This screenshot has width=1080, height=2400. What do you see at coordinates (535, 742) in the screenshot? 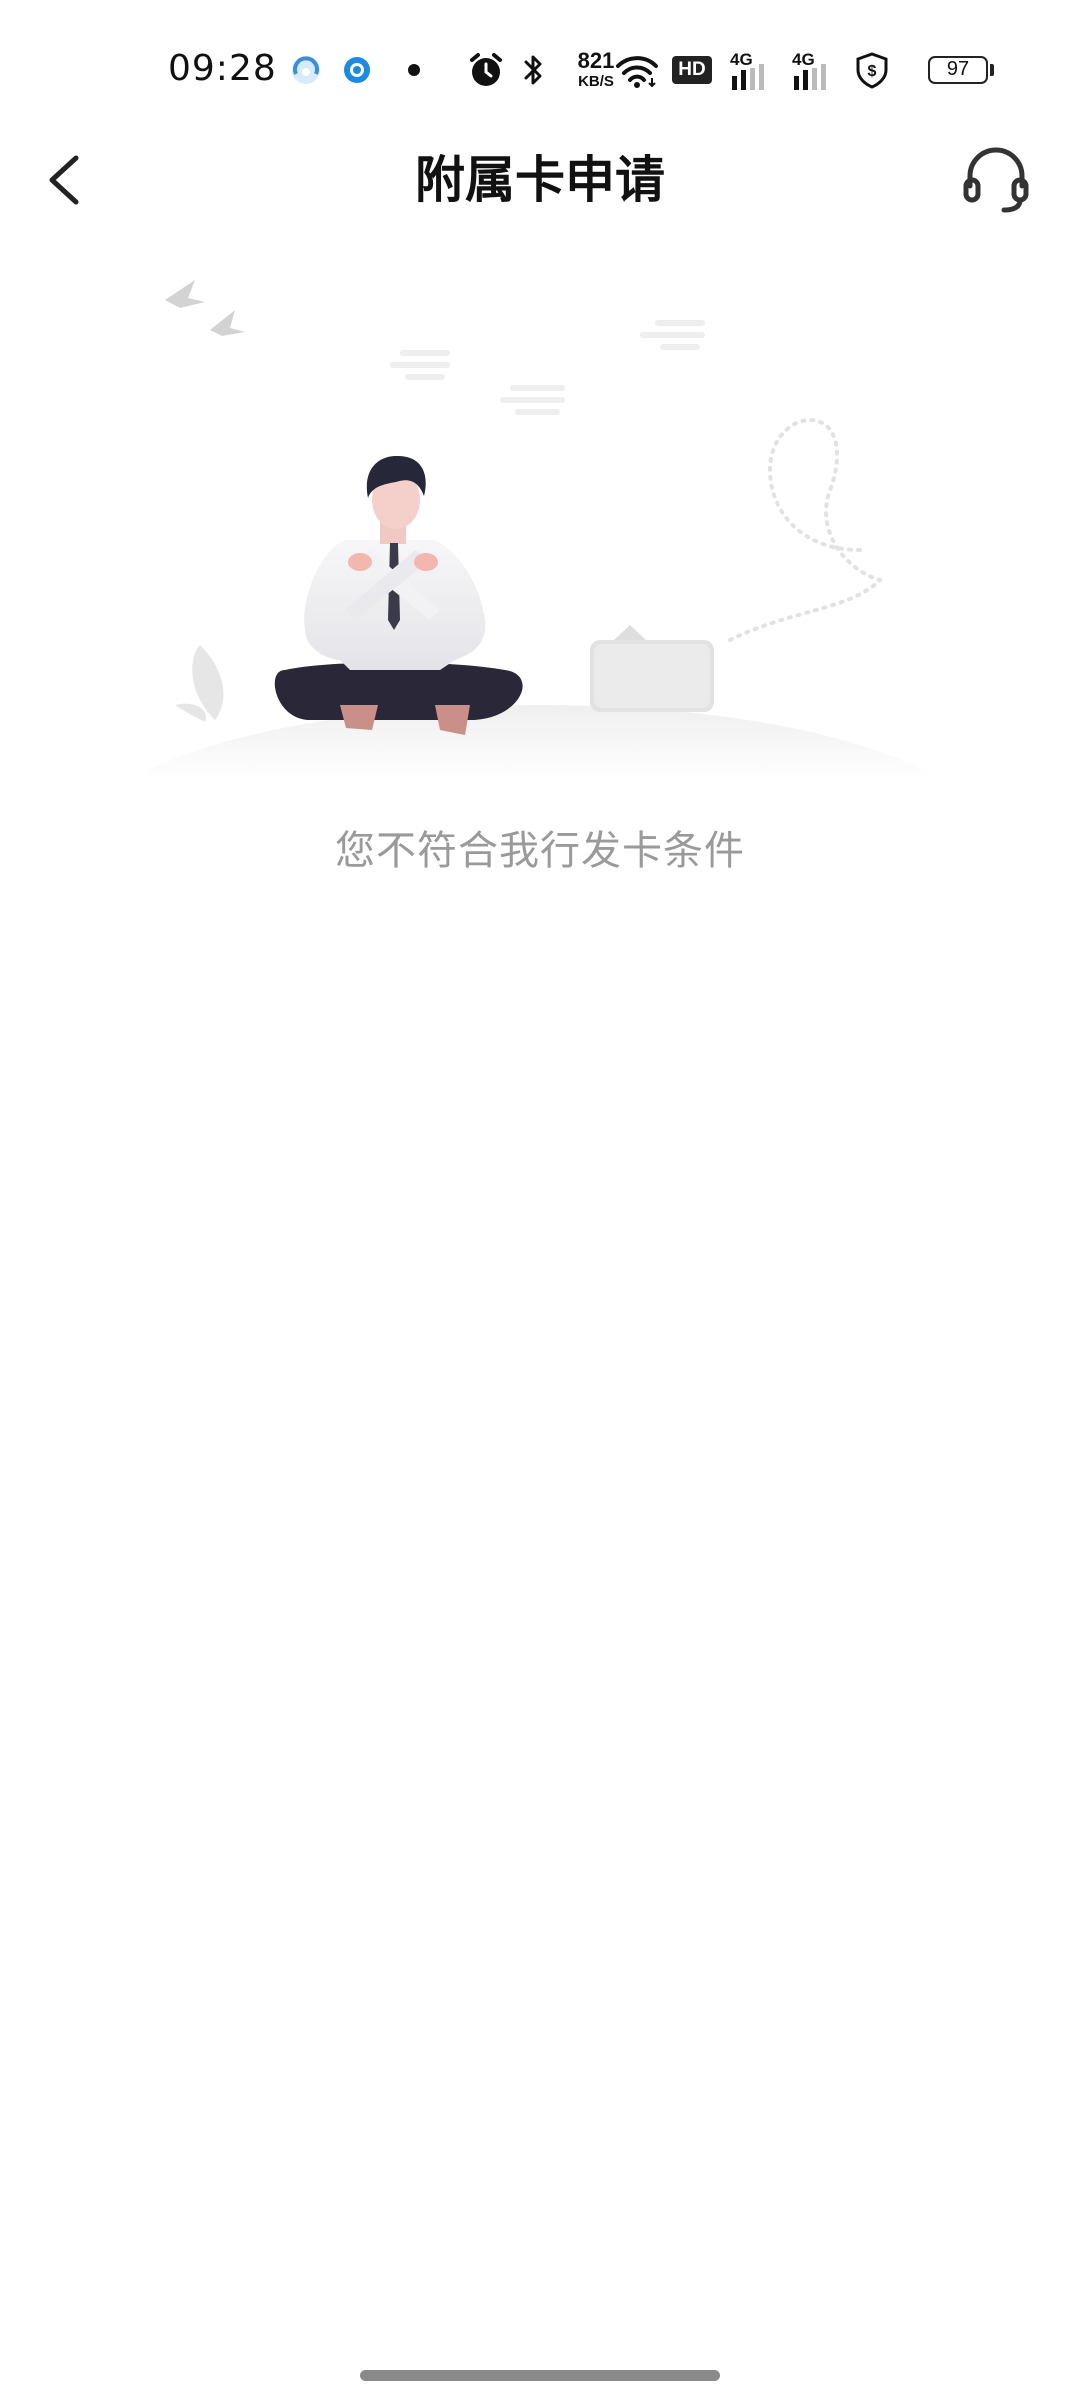
I see `ground-hill` at bounding box center [535, 742].